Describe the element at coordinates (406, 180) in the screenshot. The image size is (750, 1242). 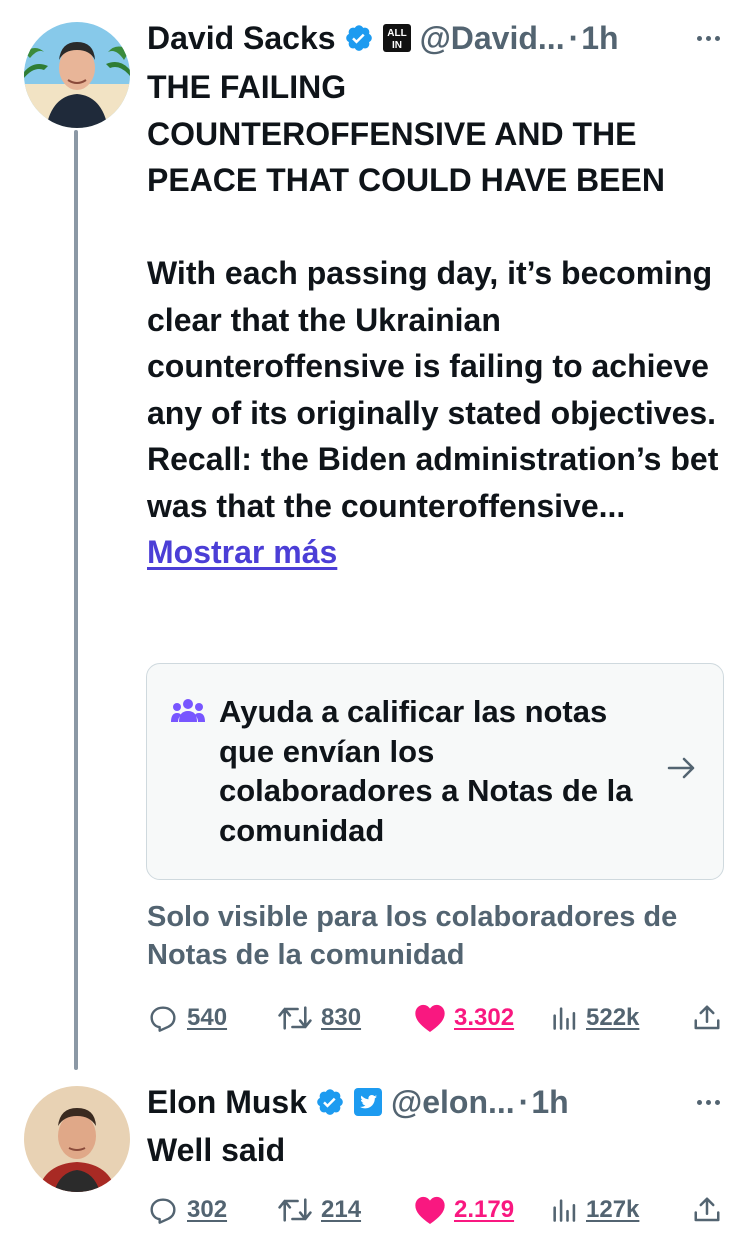
I see `tweet-title-line: PEACE THAT COULD HAVE BEEN` at that location.